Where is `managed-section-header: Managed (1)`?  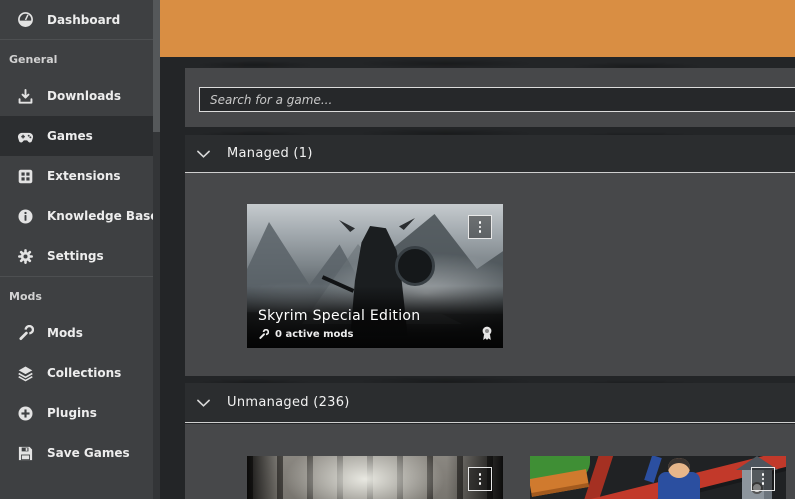 managed-section-header: Managed (1) is located at coordinates (490, 154).